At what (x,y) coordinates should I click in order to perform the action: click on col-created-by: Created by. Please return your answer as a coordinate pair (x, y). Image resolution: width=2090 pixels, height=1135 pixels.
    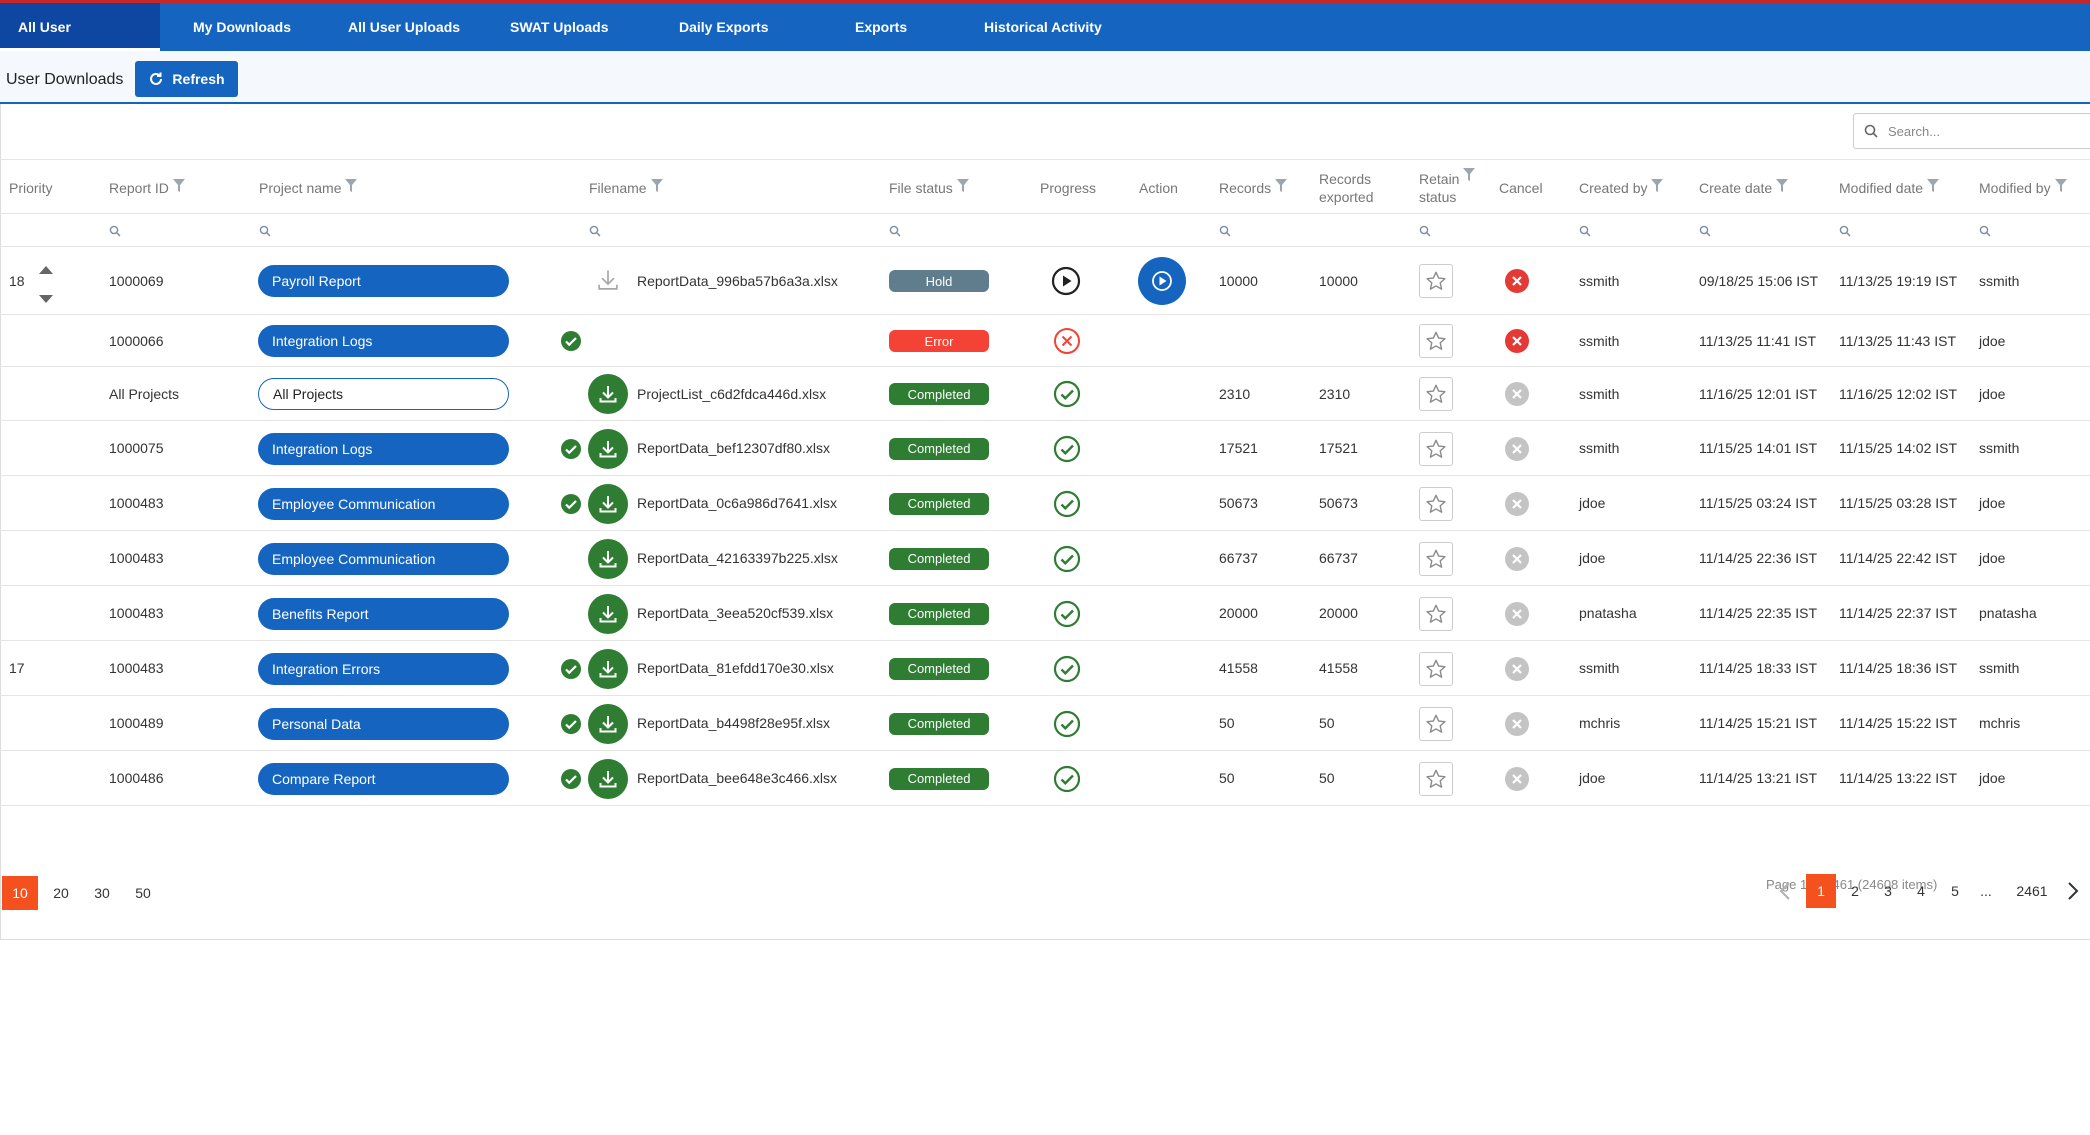
    Looking at the image, I should click on (1621, 187).